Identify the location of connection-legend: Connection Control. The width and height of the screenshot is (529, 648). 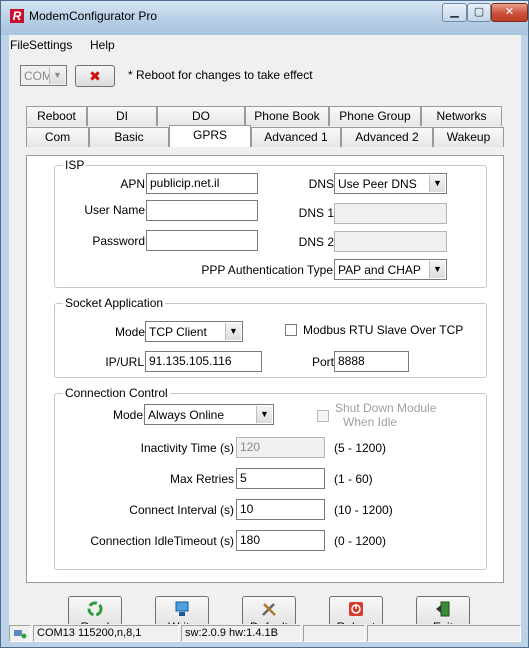
(116, 393).